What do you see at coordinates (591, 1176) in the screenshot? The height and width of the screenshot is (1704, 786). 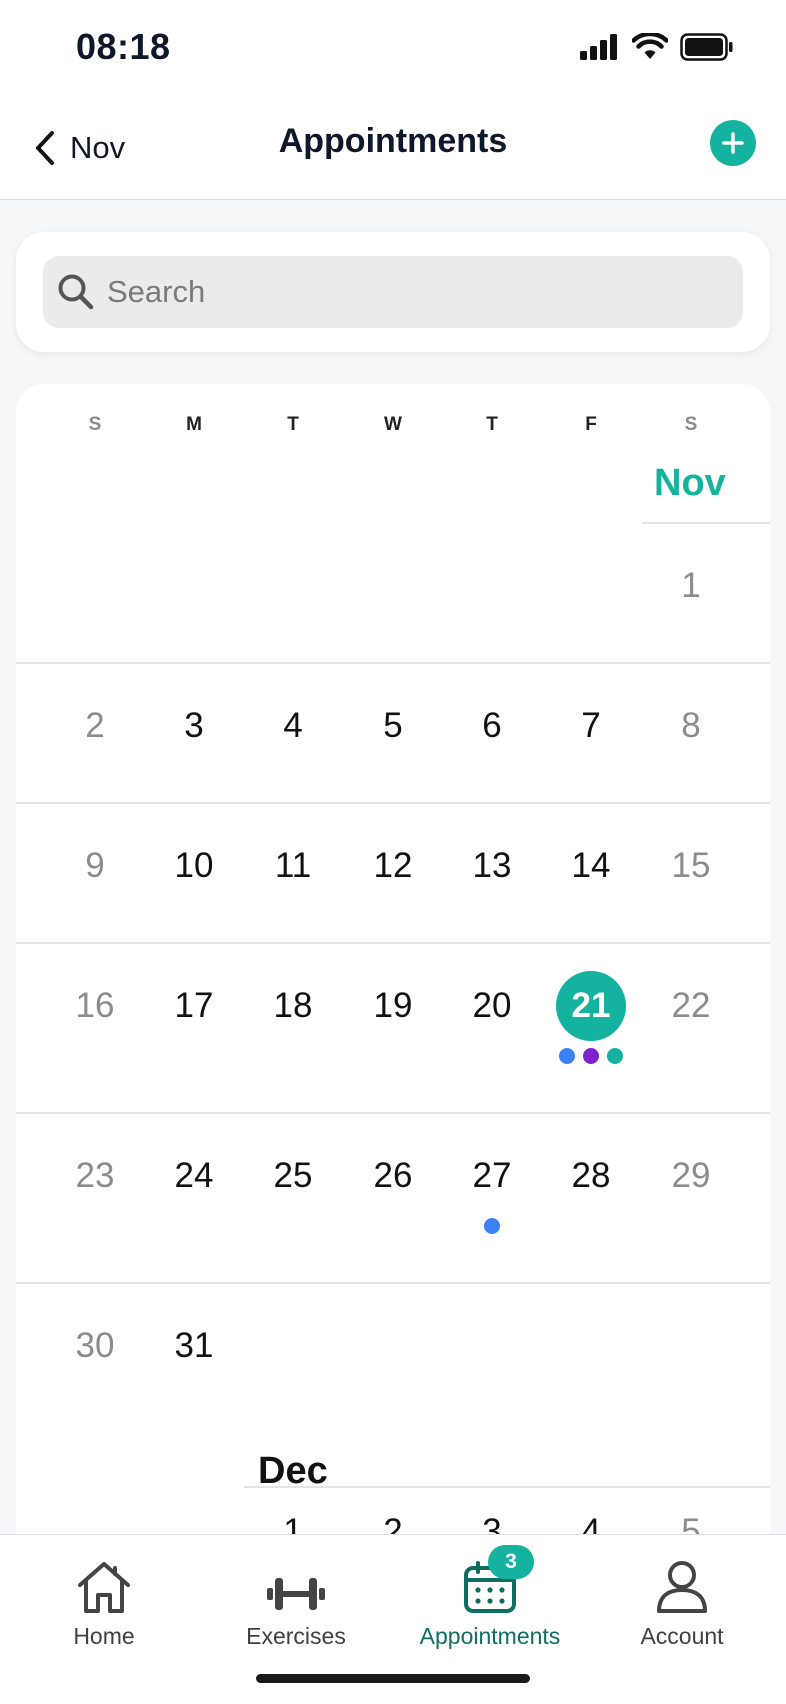 I see `calendar-day: 28` at bounding box center [591, 1176].